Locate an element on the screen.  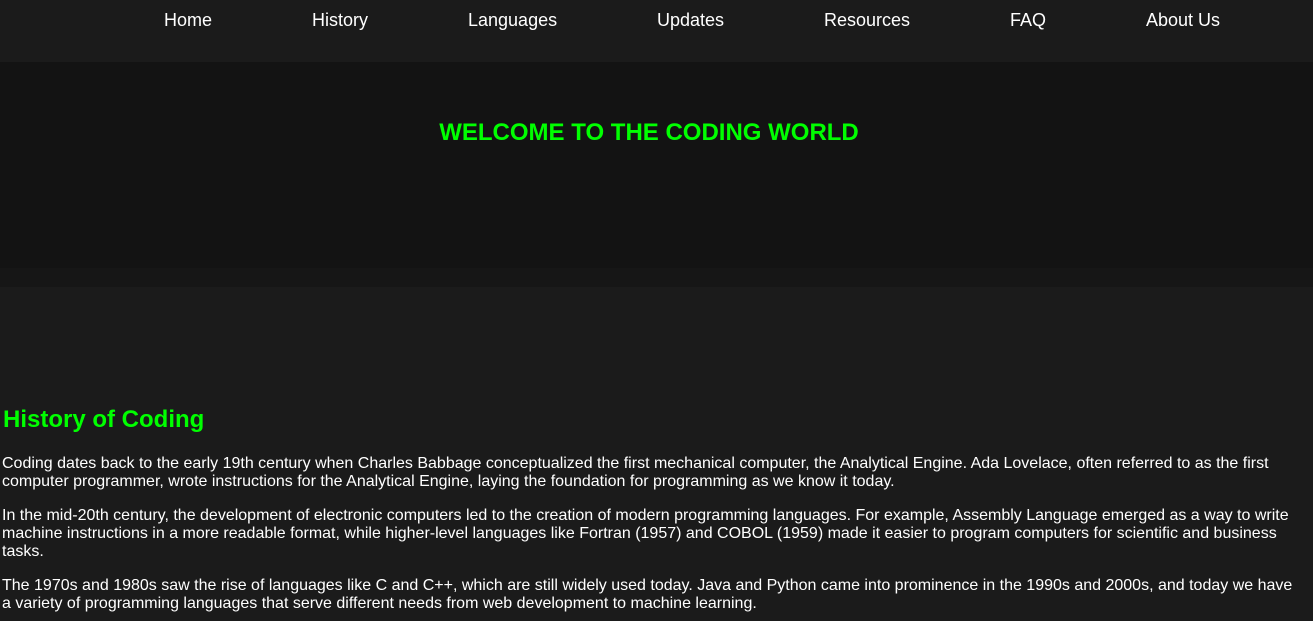
nav-link-history: History is located at coordinates (340, 20).